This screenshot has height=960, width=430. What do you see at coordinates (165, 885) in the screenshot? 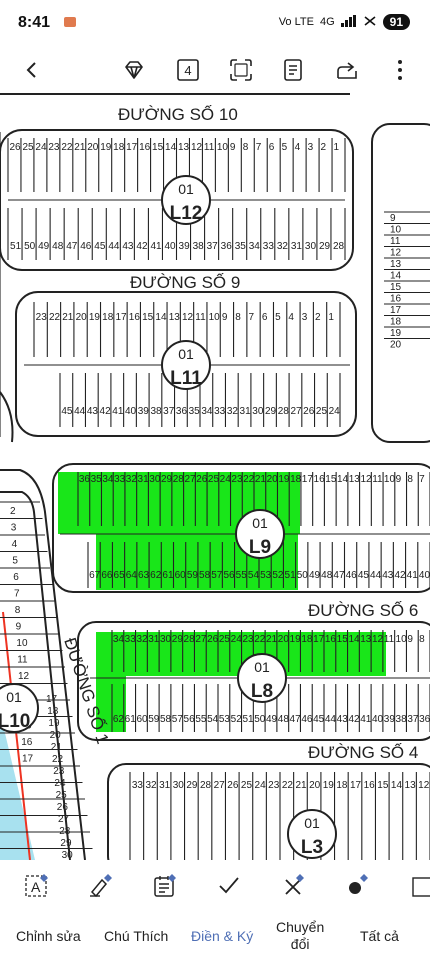
I see `form-tool-button` at bounding box center [165, 885].